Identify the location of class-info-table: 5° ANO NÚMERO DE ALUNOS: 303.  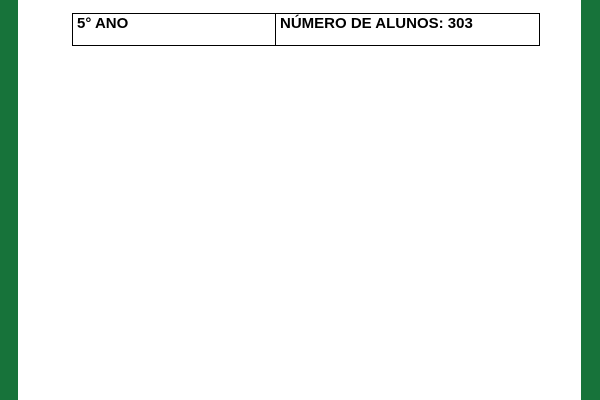
(306, 29).